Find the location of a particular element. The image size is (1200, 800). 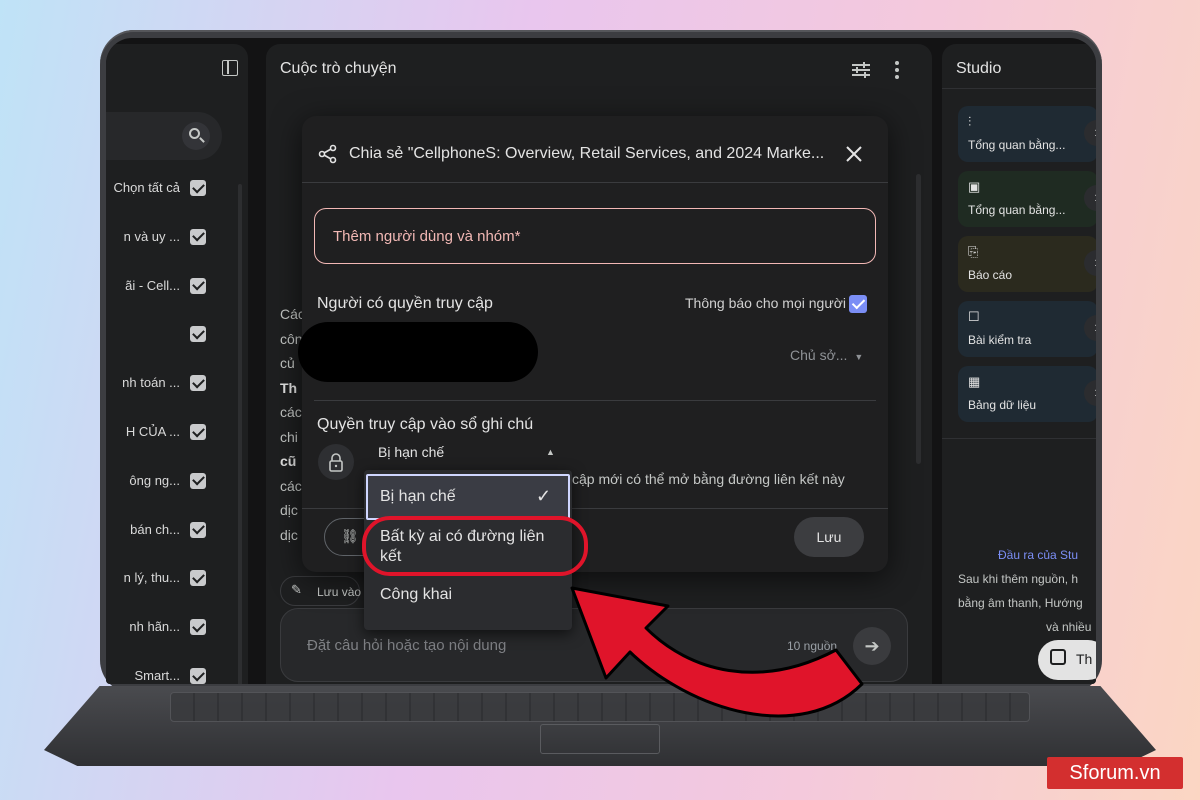

watermark-text: Sforum.vn is located at coordinates (1115, 772).